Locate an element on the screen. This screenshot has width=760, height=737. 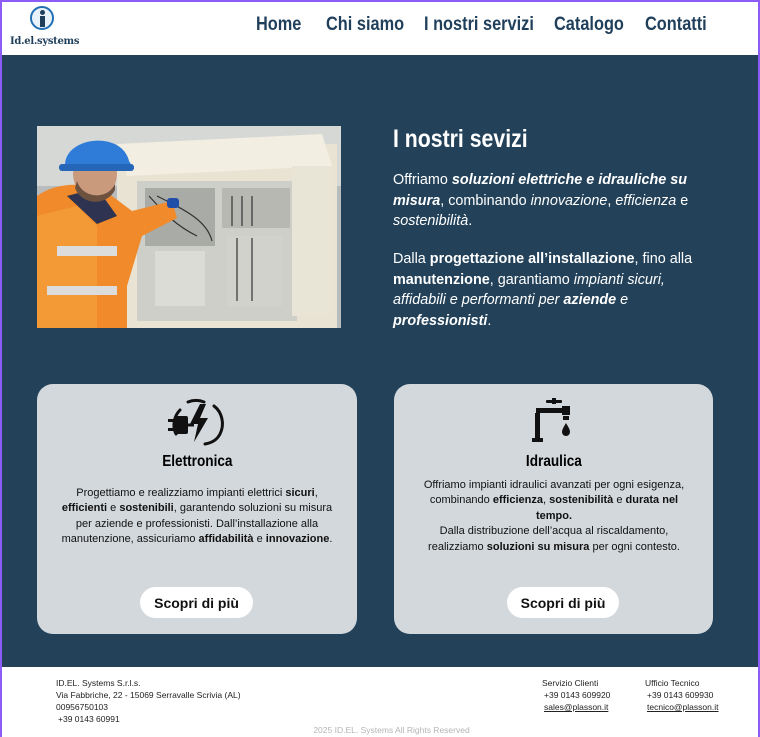
intro-emphasis: e is located at coordinates (622, 300).